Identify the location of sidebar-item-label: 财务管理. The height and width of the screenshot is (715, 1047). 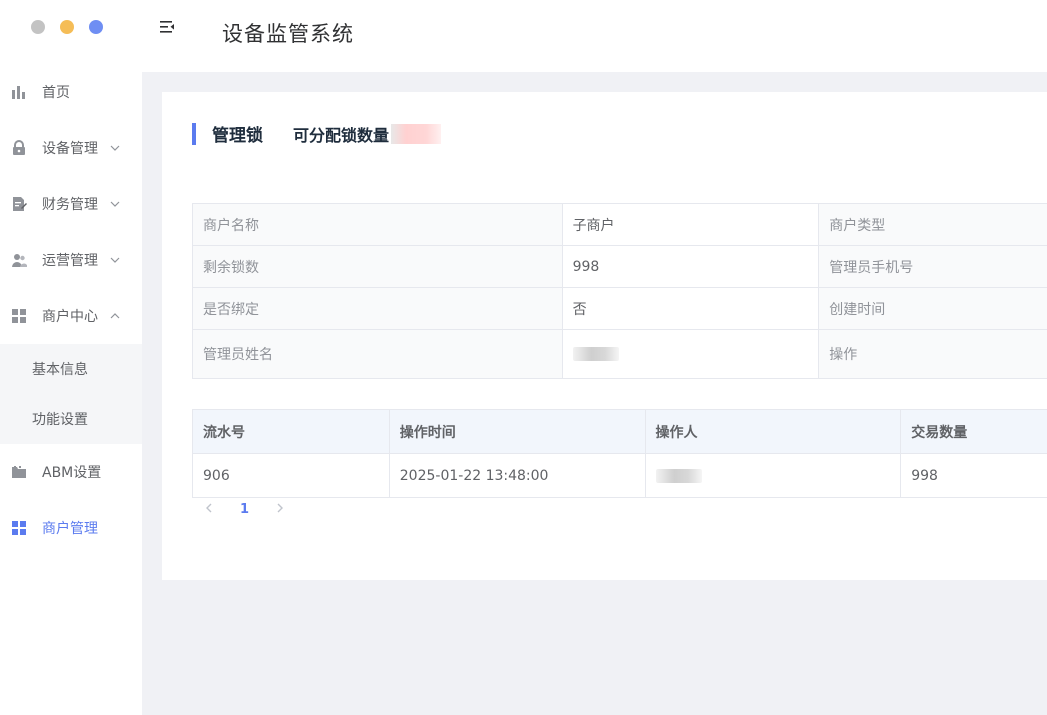
(70, 205).